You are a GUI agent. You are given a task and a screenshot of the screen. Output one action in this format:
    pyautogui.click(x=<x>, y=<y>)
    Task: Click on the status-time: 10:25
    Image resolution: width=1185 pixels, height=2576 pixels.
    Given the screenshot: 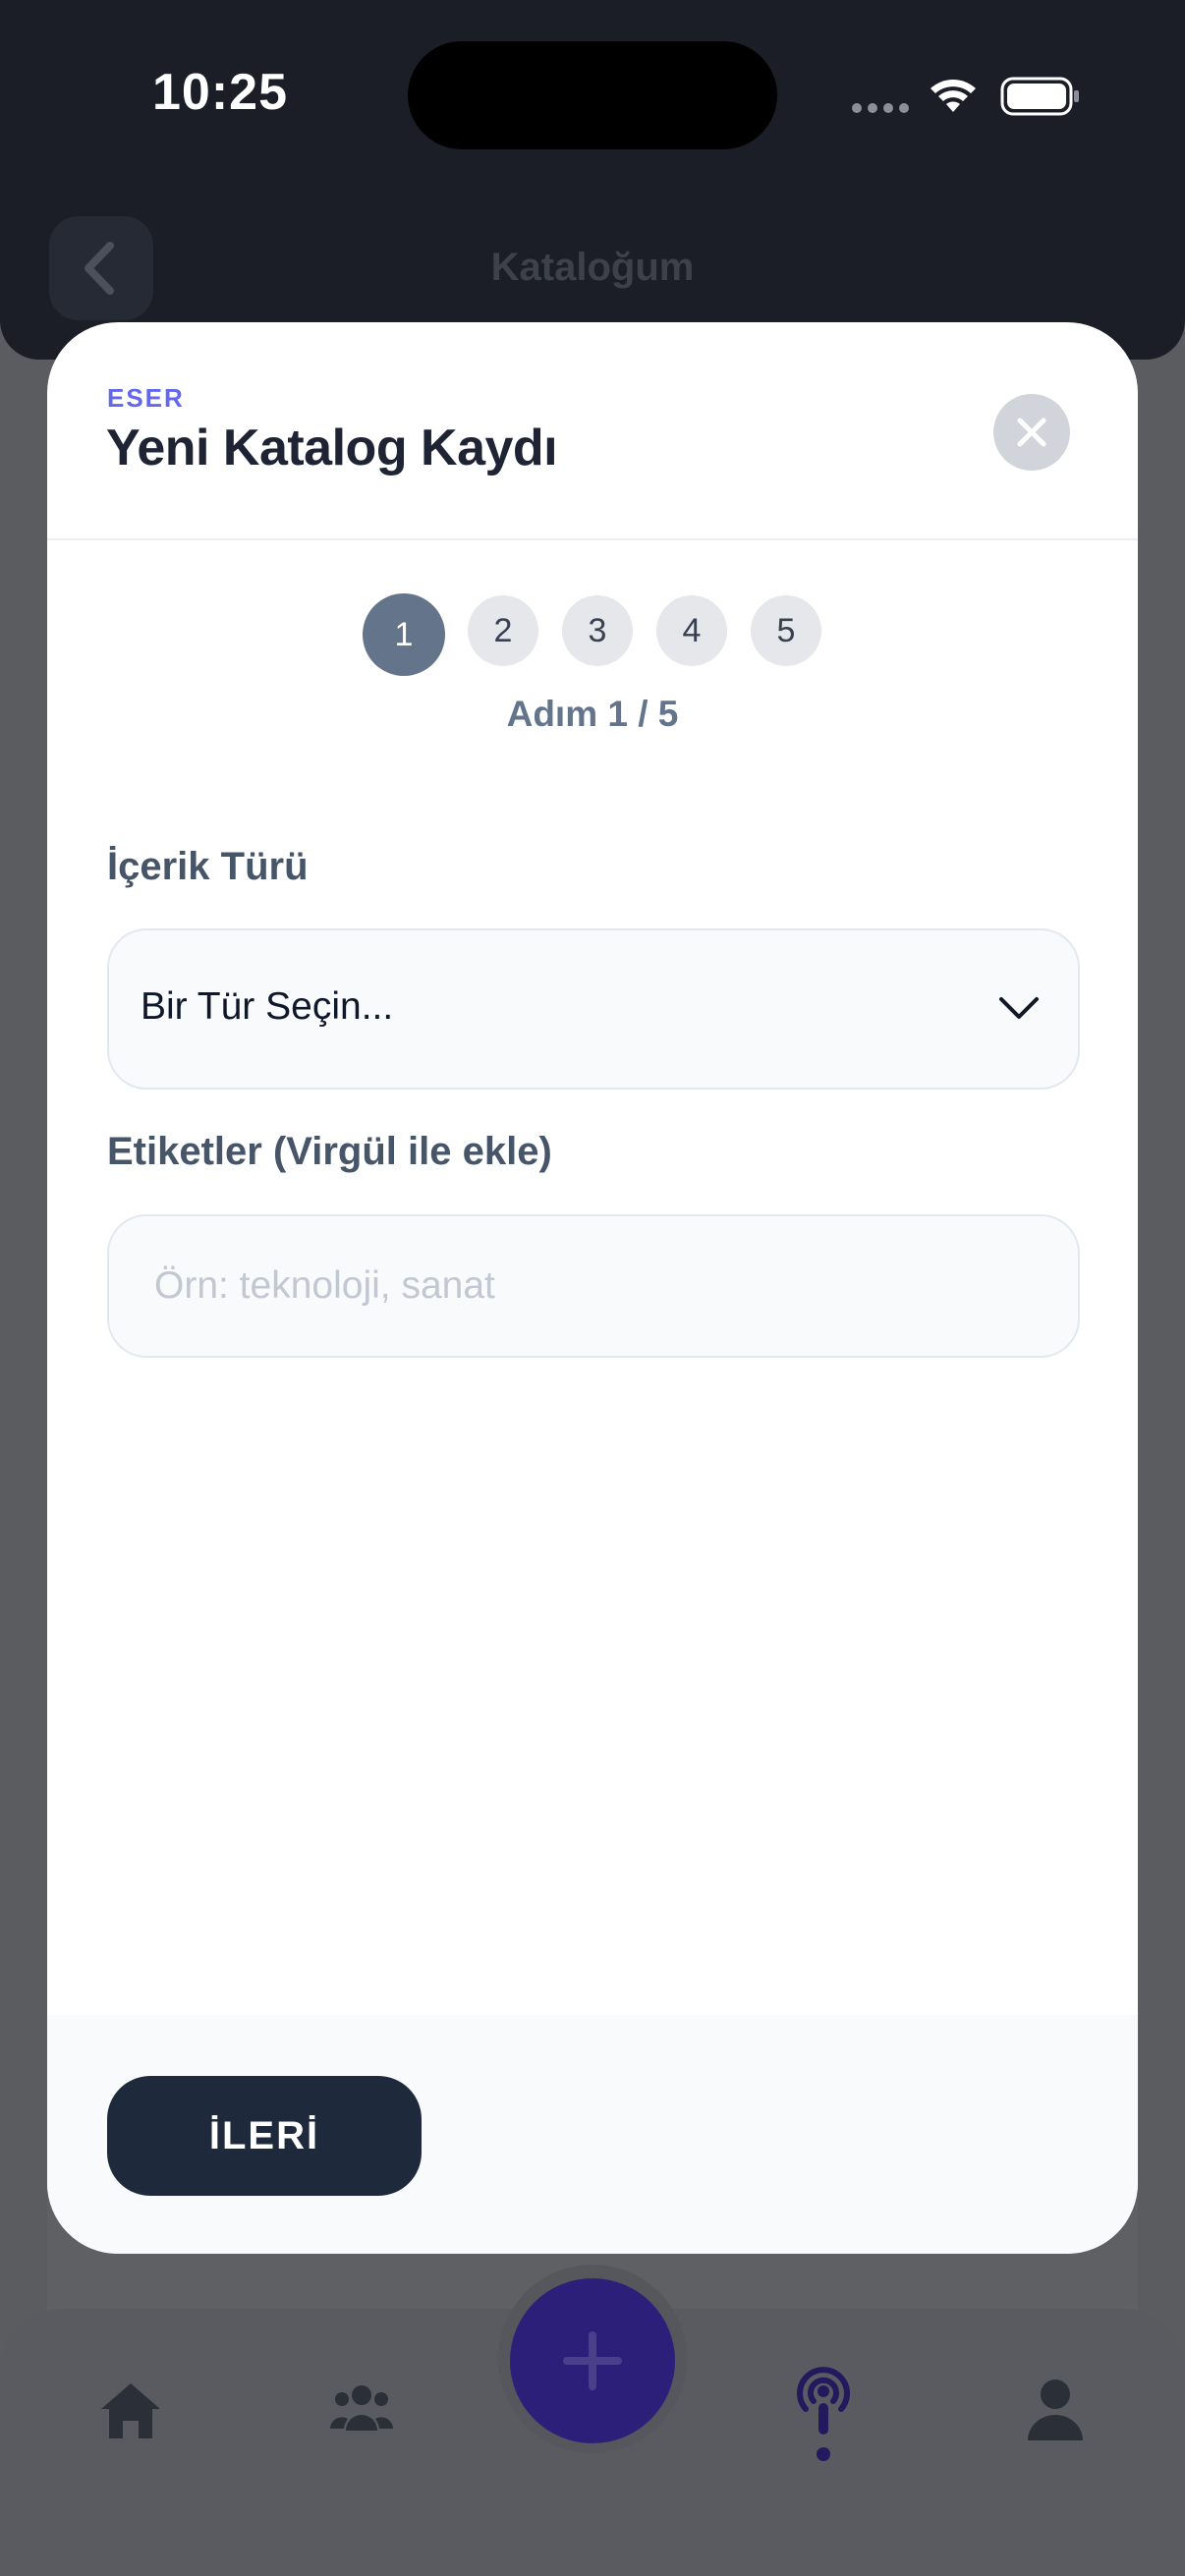 What is the action you would take?
    pyautogui.click(x=220, y=92)
    